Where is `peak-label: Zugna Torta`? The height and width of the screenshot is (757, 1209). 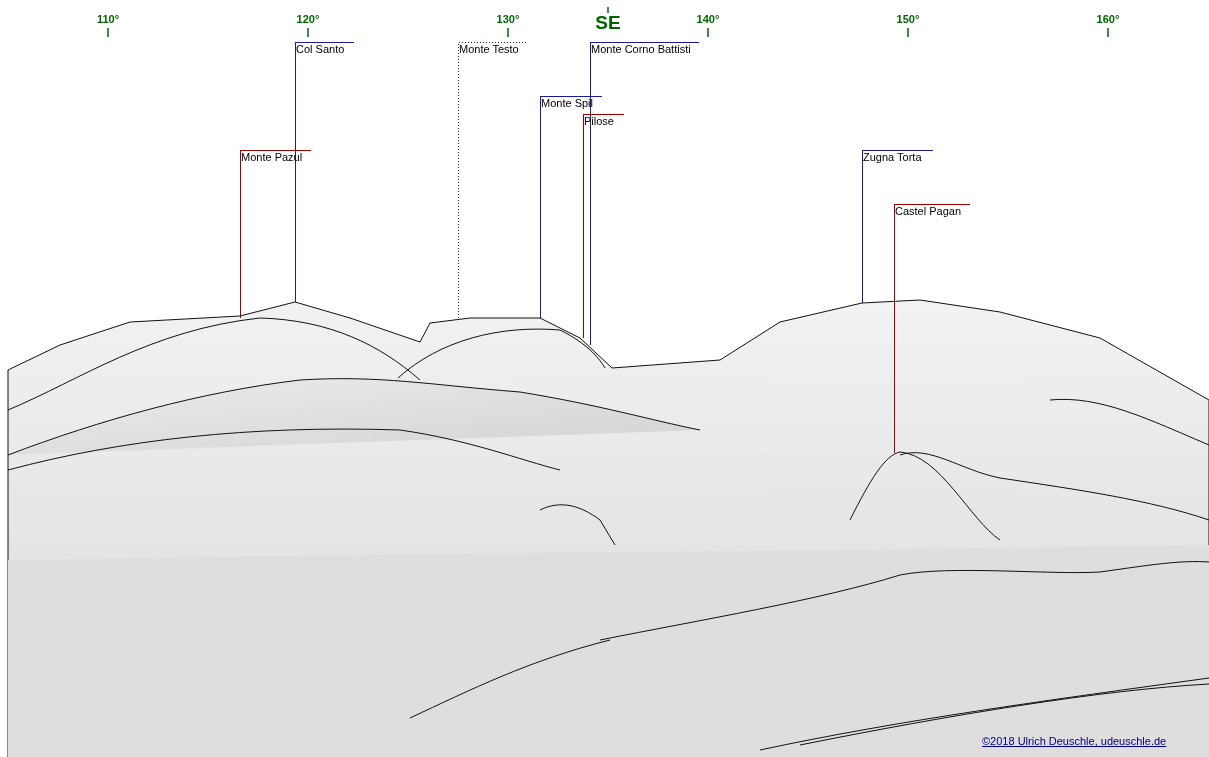
peak-label: Zugna Torta is located at coordinates (892, 157).